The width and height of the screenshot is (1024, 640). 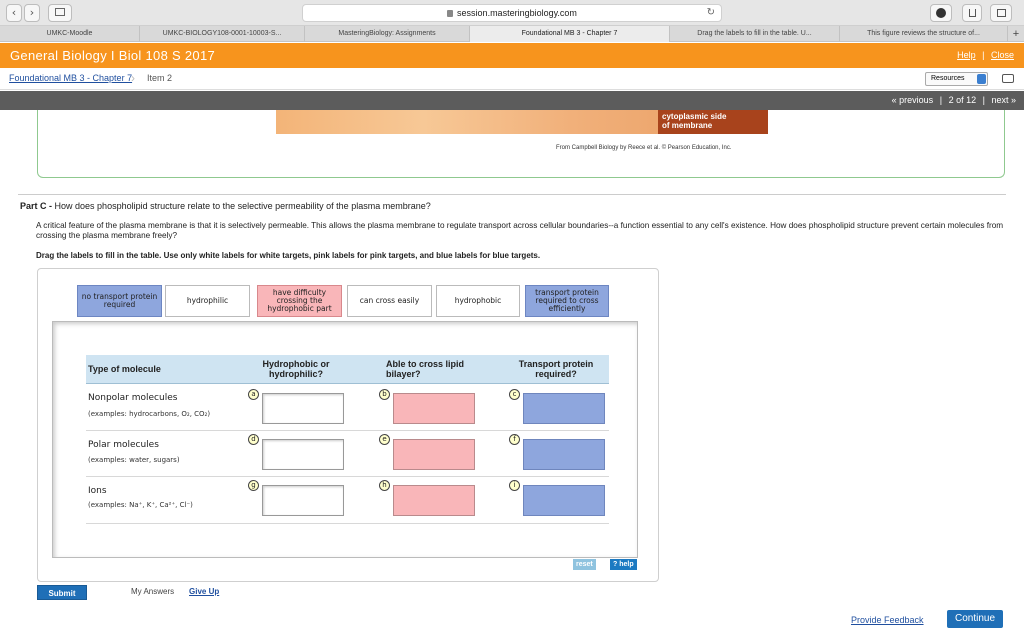 I want to click on header-cross-bilayer: Able to cross lipid bilayer?, so click(x=425, y=369).